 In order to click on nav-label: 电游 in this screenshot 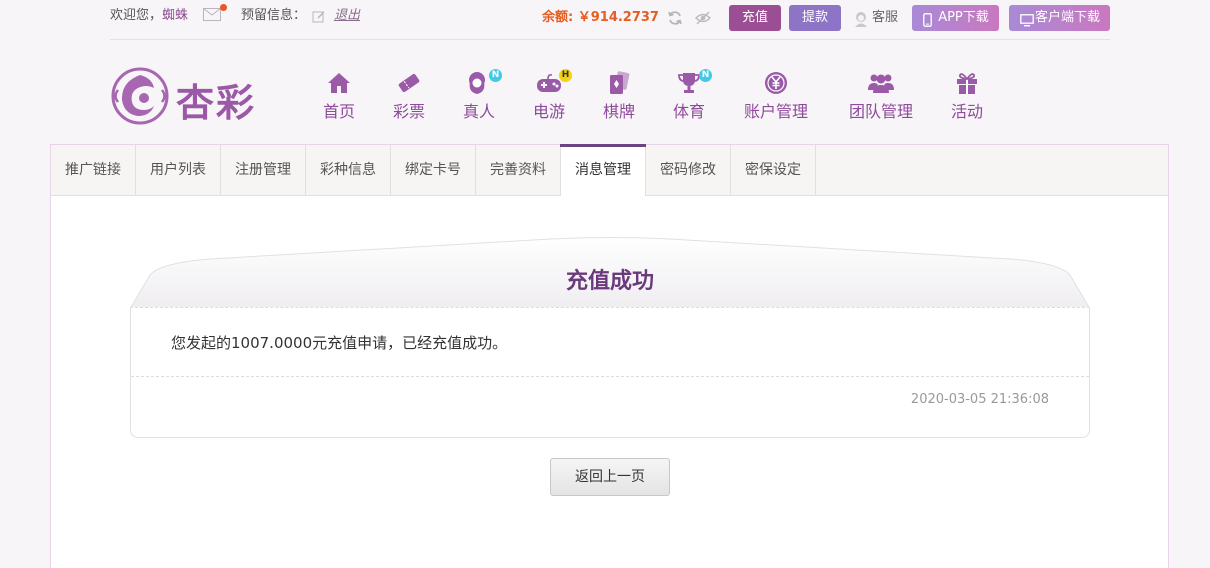, I will do `click(548, 111)`.